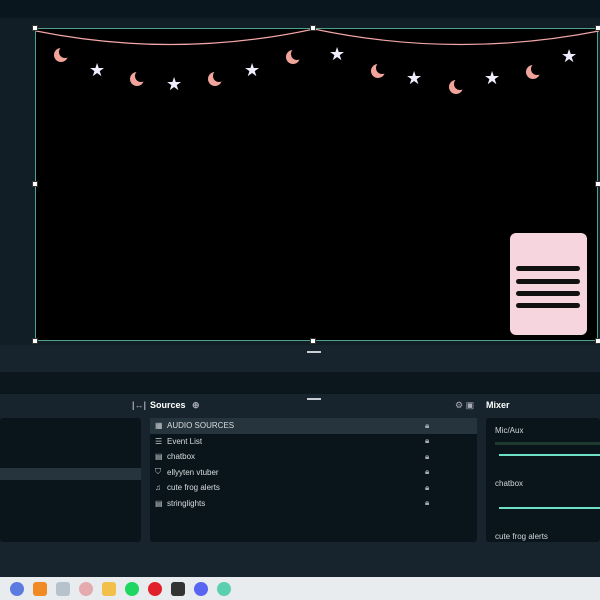  Describe the element at coordinates (17, 588) in the screenshot. I see `copilot-icon` at that location.